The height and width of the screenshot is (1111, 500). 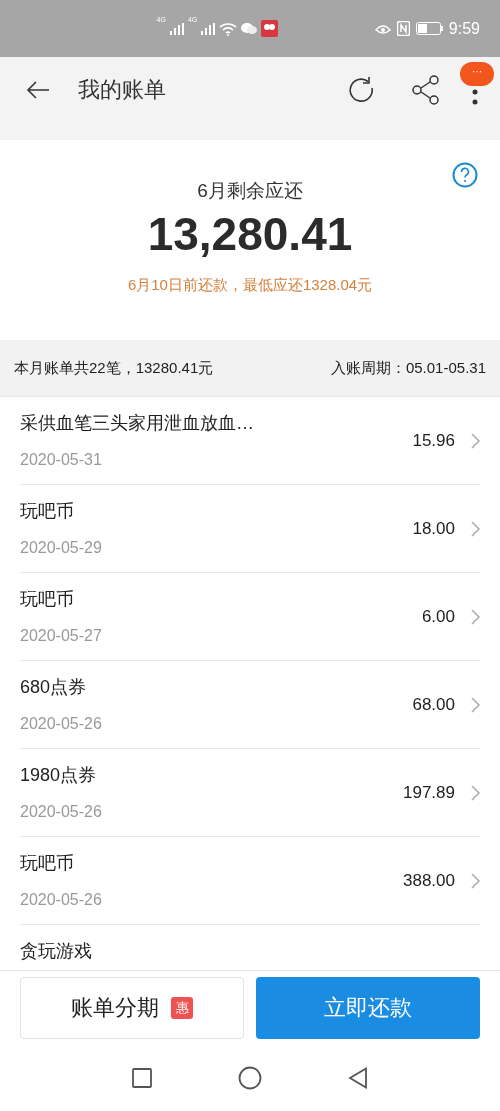 I want to click on discount-tag: 惠, so click(x=182, y=1007).